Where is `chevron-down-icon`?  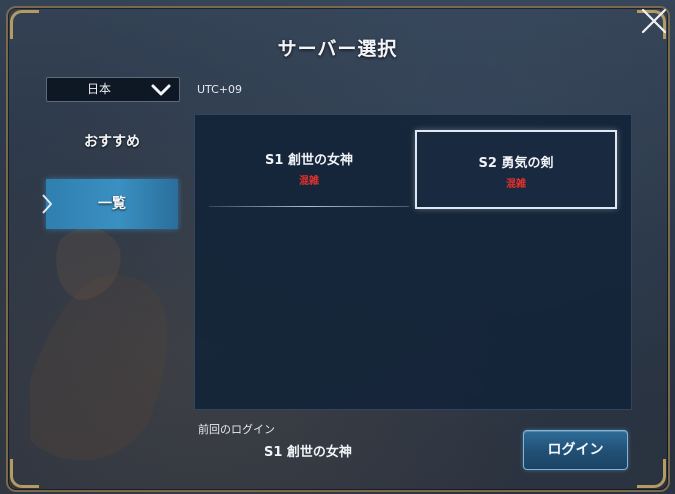
chevron-down-icon is located at coordinates (161, 90).